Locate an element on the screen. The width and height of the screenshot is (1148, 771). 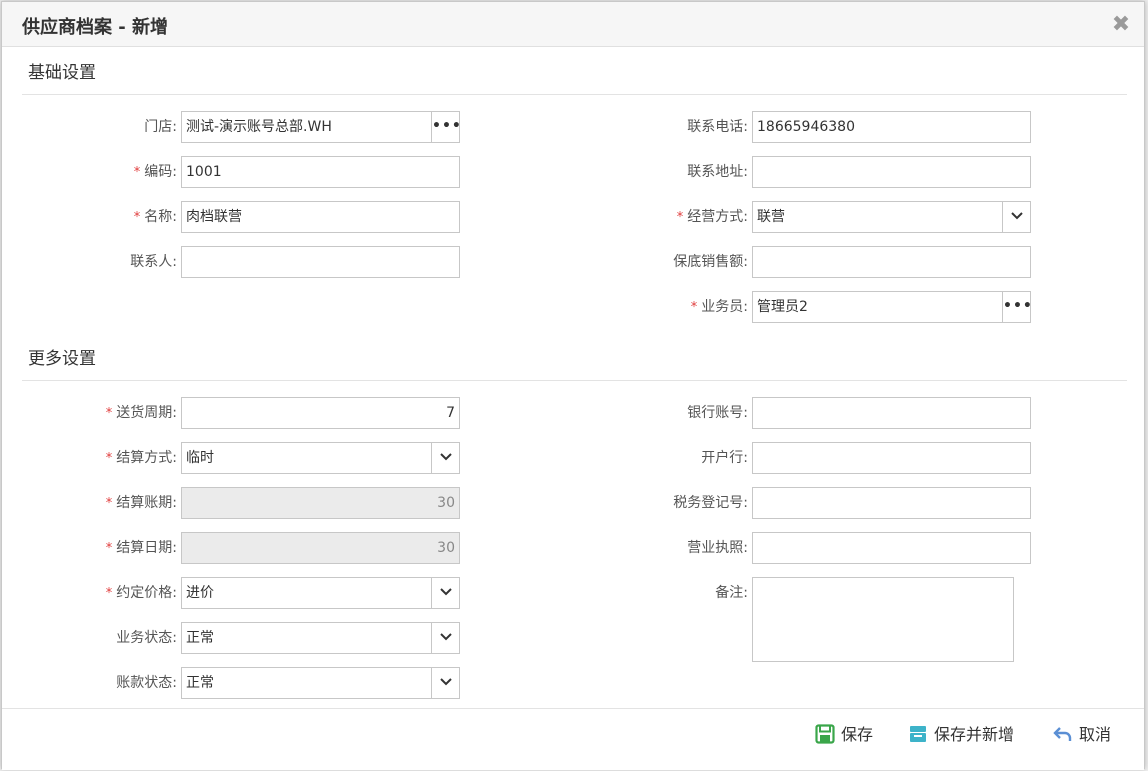
settle-period-label: * 结算账期: is located at coordinates (141, 503).